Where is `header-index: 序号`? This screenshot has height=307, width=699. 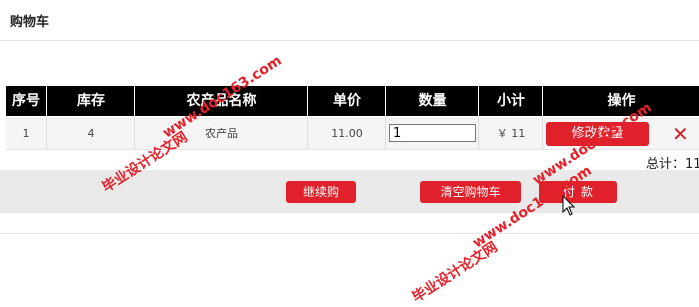
header-index: 序号 is located at coordinates (26, 101).